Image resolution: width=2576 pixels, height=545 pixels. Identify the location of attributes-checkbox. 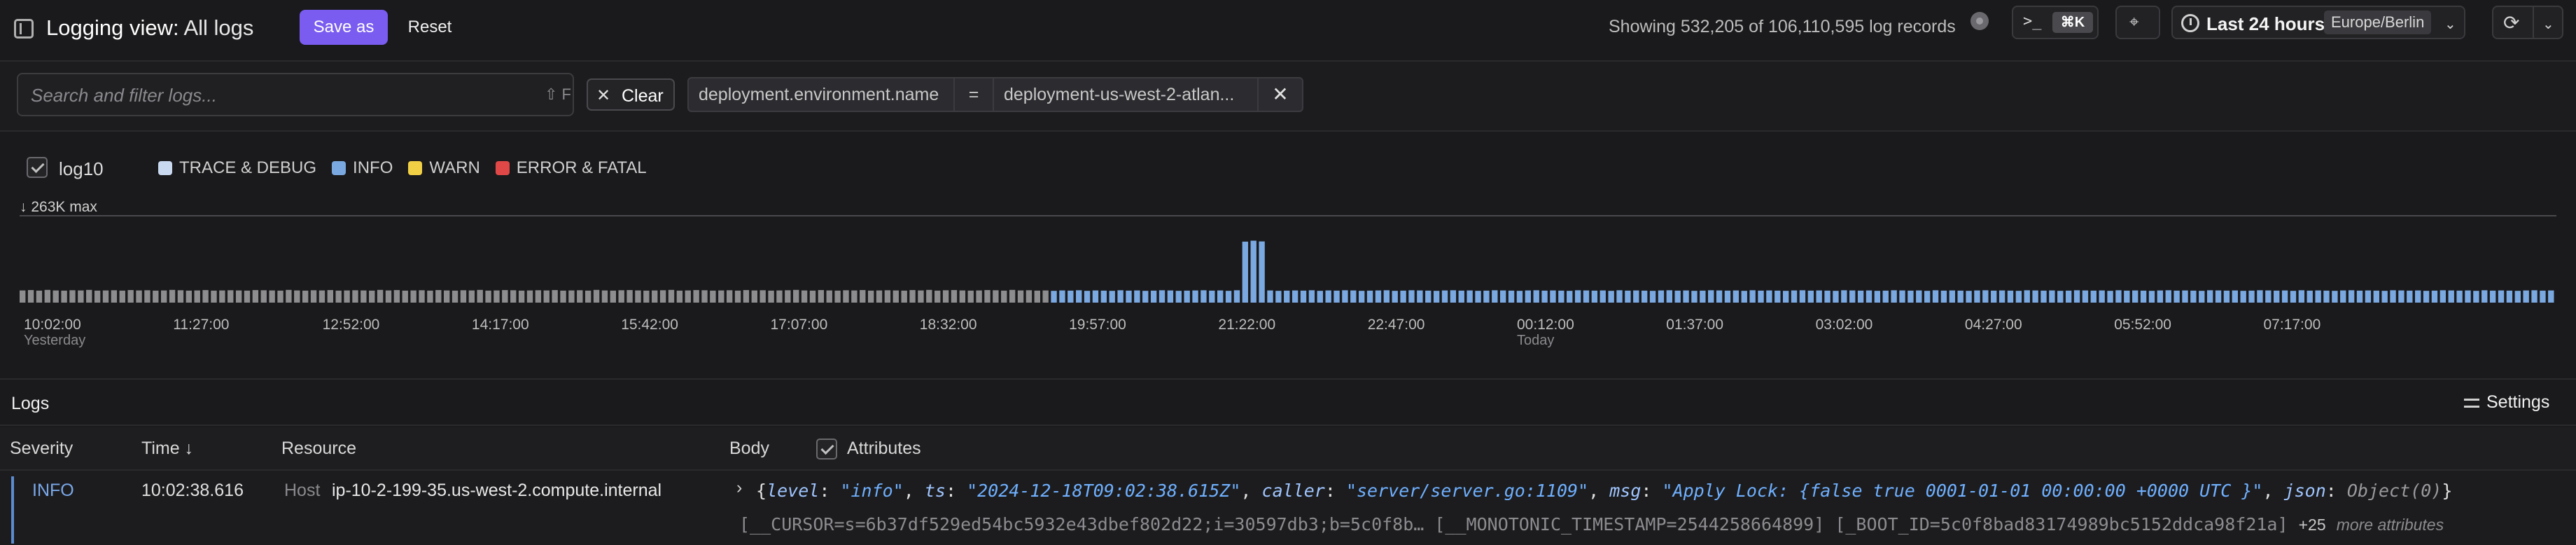
(826, 449).